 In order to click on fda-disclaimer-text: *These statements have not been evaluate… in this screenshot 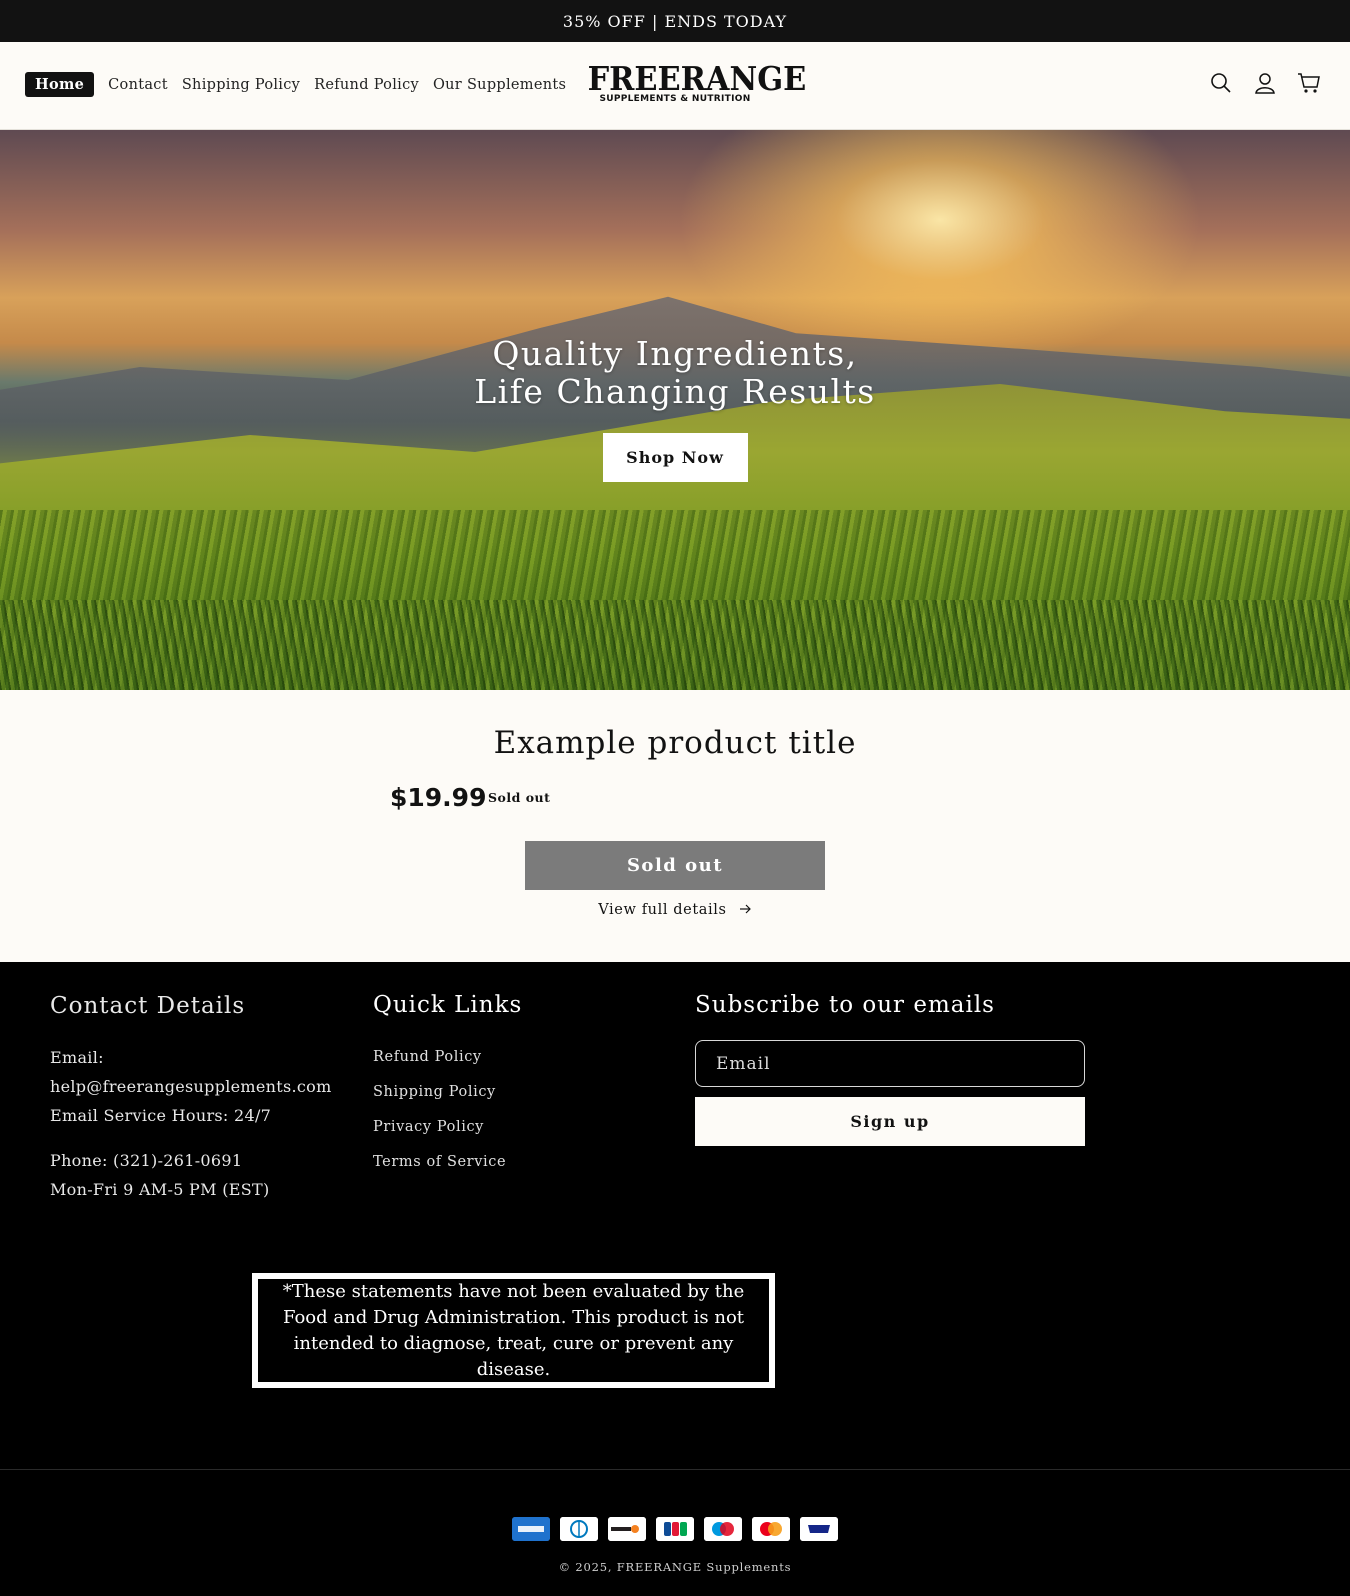, I will do `click(513, 1330)`.